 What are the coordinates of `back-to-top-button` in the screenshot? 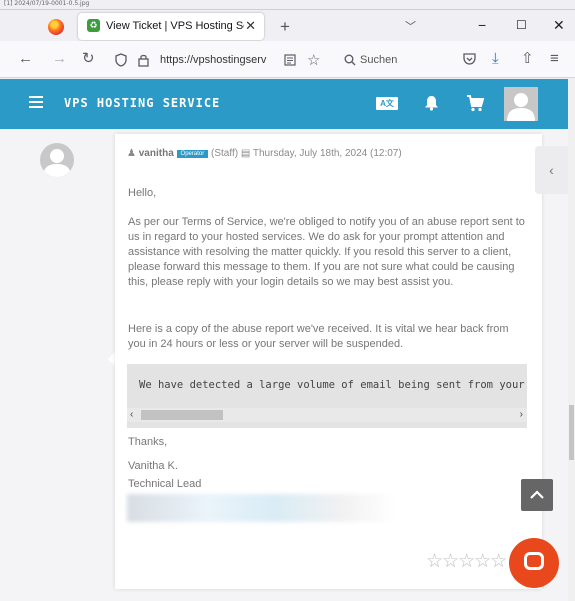 It's located at (537, 495).